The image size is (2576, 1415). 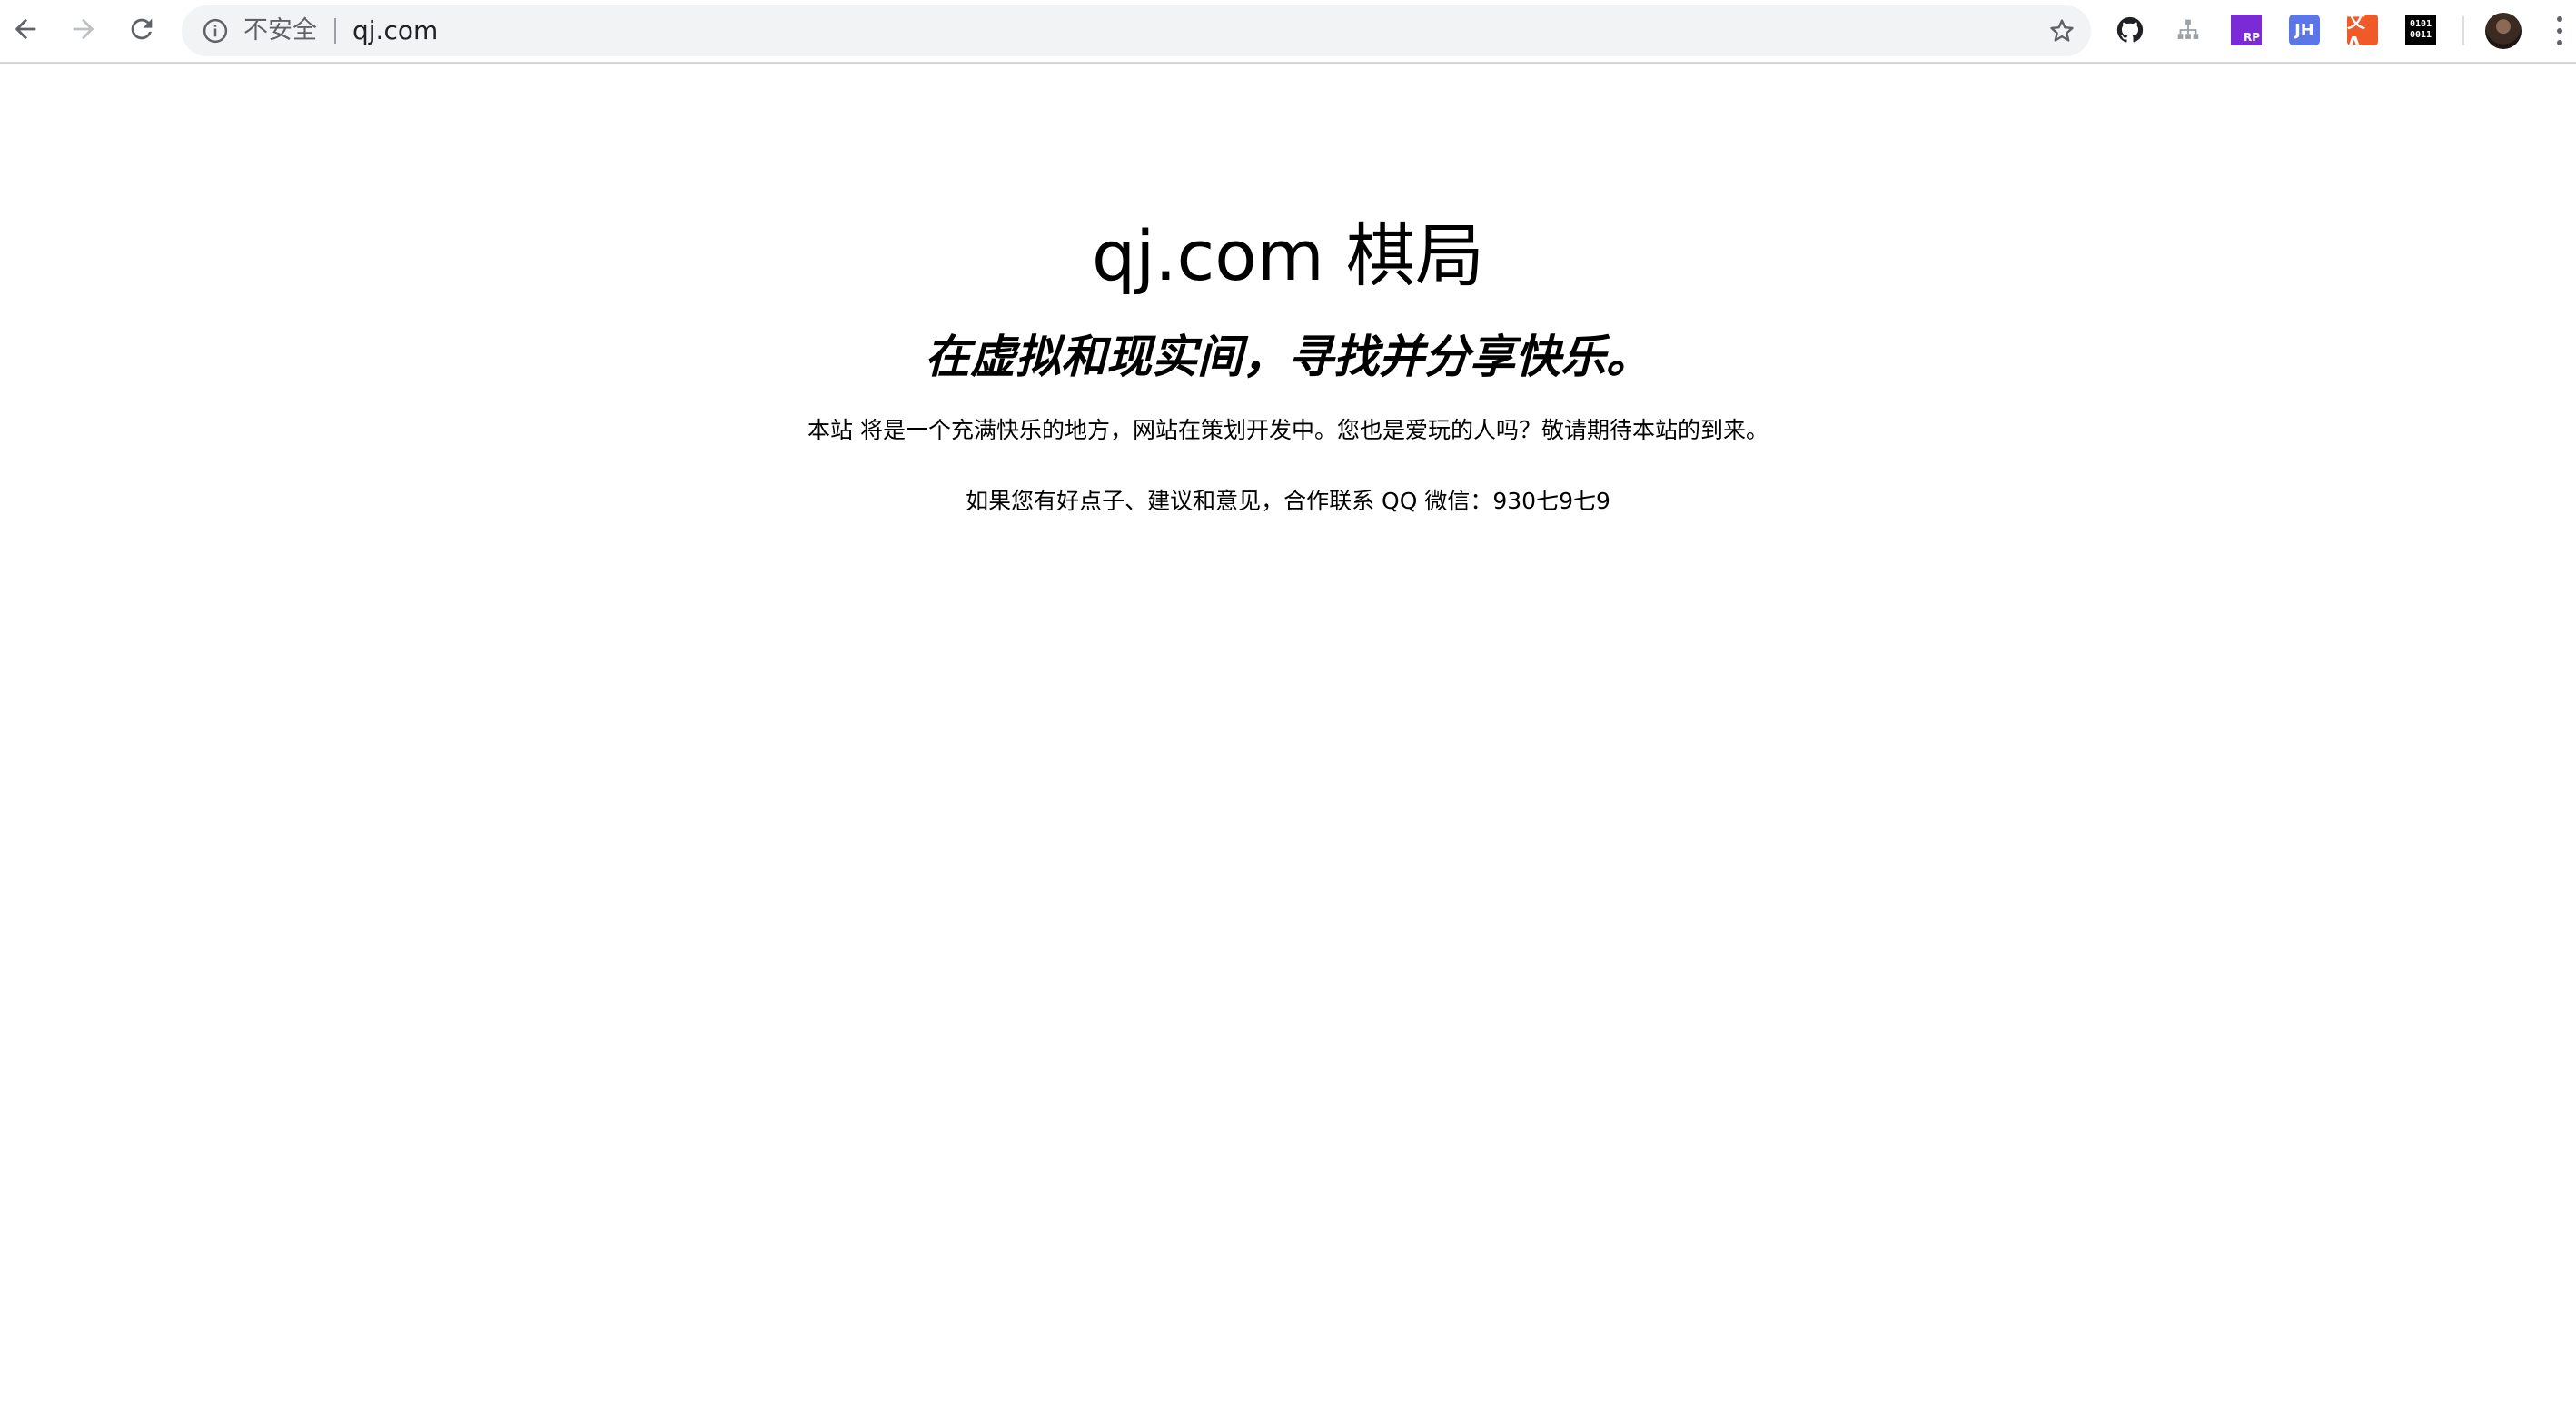 What do you see at coordinates (1288, 357) in the screenshot?
I see `site-tagline: 在虚拟和现实间，寻找并分享快乐。` at bounding box center [1288, 357].